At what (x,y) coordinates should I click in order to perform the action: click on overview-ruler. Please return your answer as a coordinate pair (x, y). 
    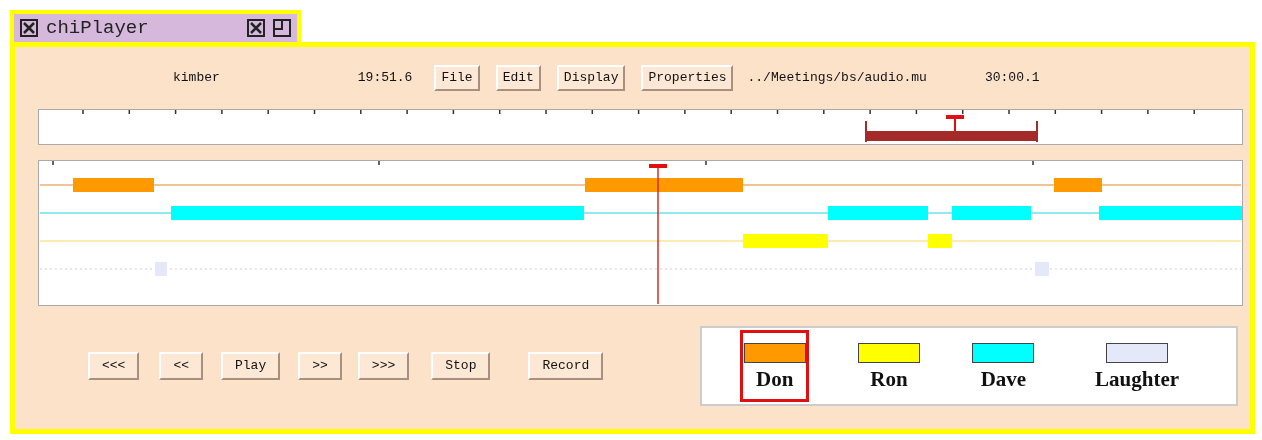
    Looking at the image, I should click on (640, 127).